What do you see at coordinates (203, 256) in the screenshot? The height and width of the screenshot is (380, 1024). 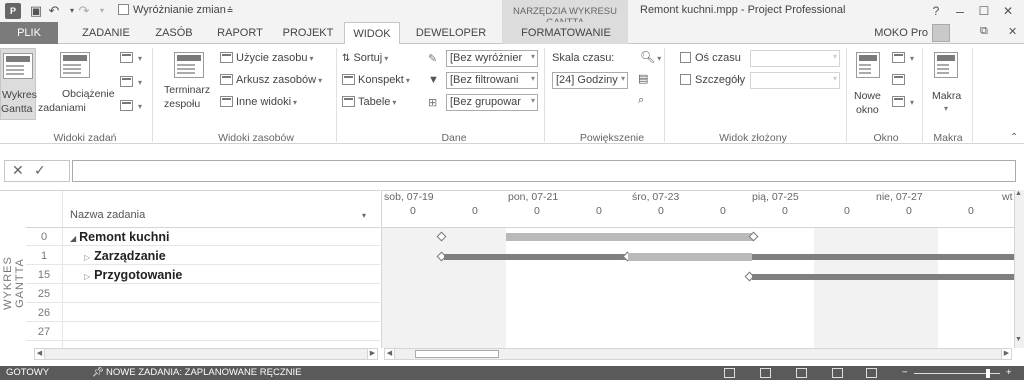 I see `table-row: 1 ▷ Zarządzanie` at bounding box center [203, 256].